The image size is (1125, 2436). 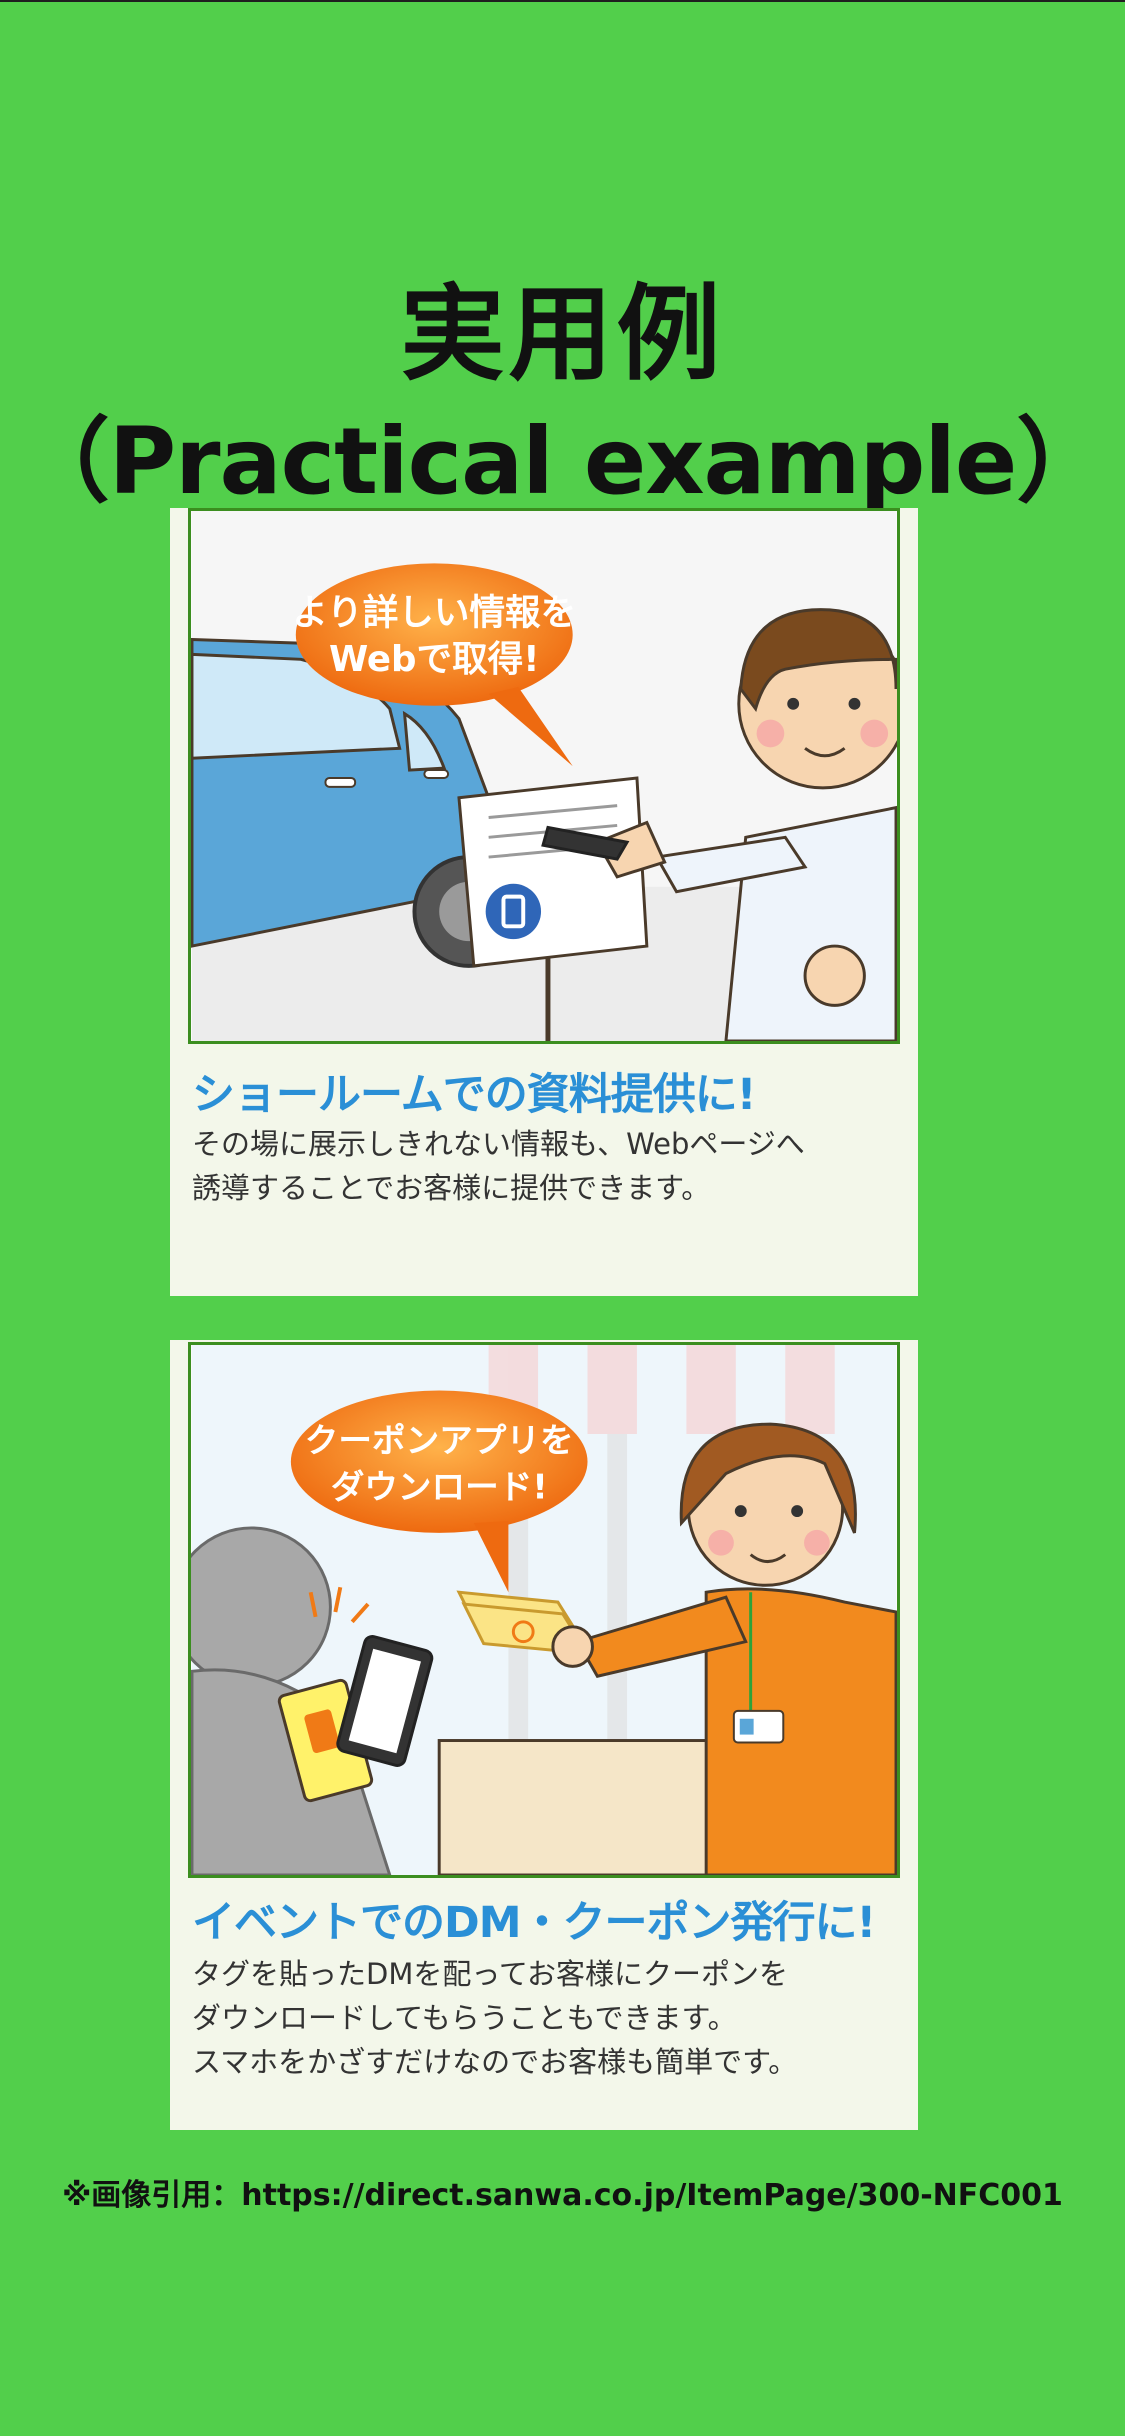 What do you see at coordinates (434, 613) in the screenshot?
I see `bubble-line-1: より詳しい情報を` at bounding box center [434, 613].